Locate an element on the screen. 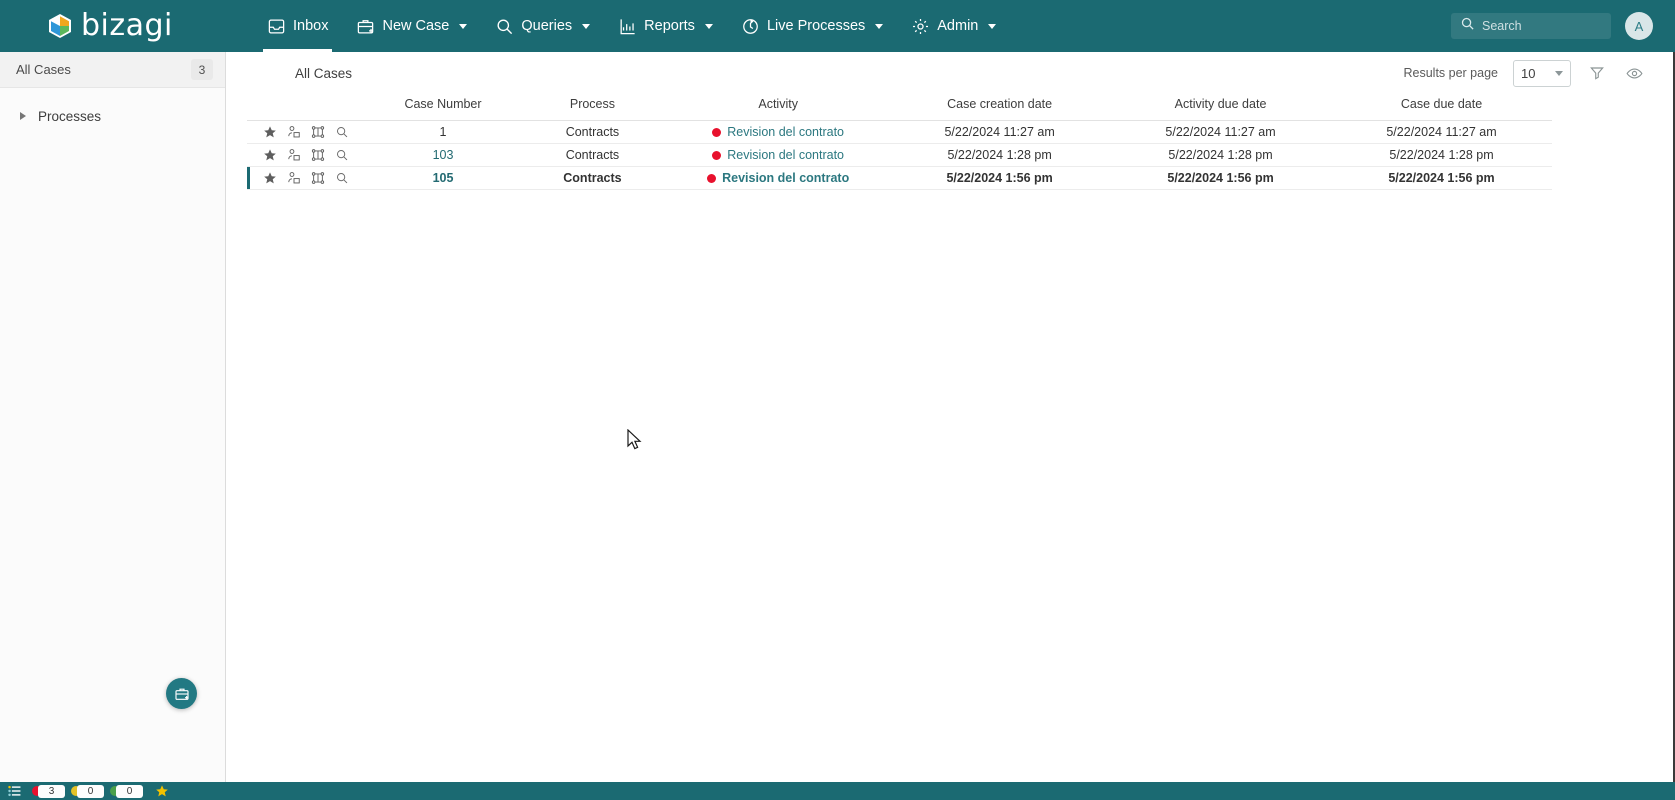 Image resolution: width=1675 pixels, height=800 pixels. search-input is located at coordinates (1537, 26).